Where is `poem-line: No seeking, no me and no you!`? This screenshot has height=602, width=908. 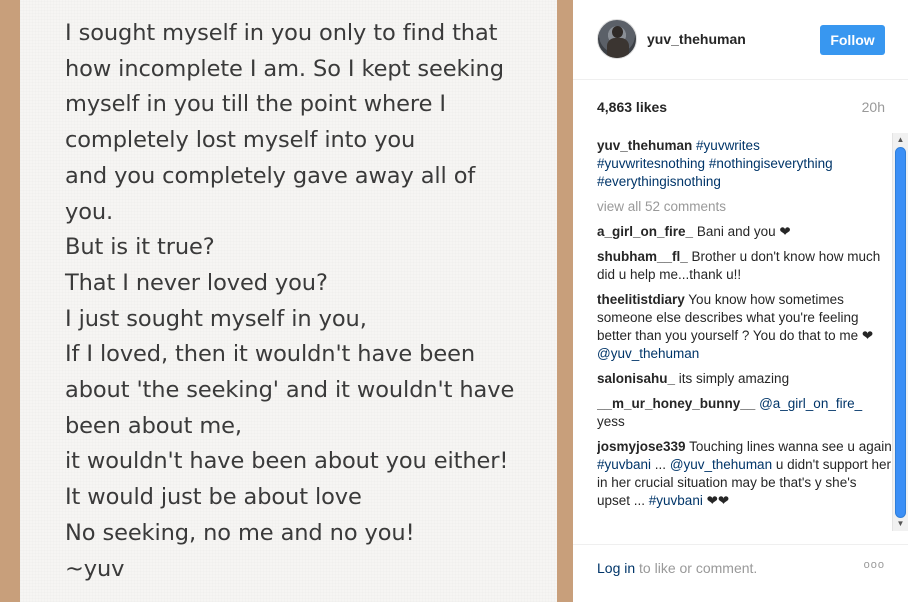 poem-line: No seeking, no me and no you! is located at coordinates (240, 532).